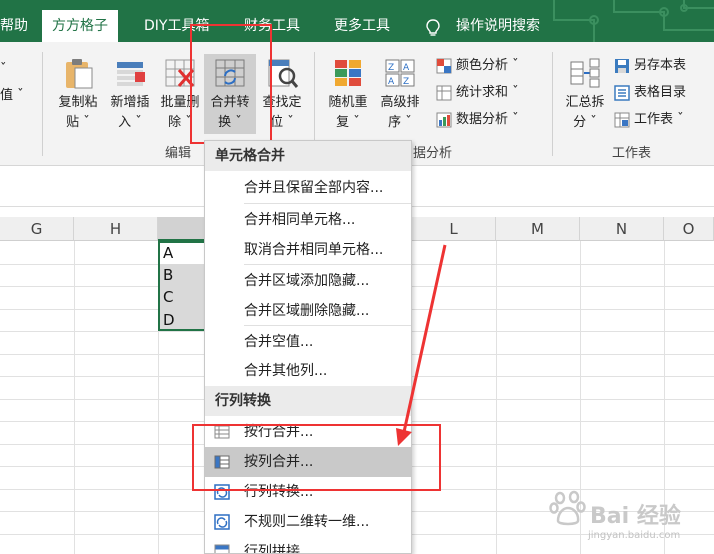  What do you see at coordinates (634, 535) in the screenshot?
I see `watermark-url: jingyan.baidu.com` at bounding box center [634, 535].